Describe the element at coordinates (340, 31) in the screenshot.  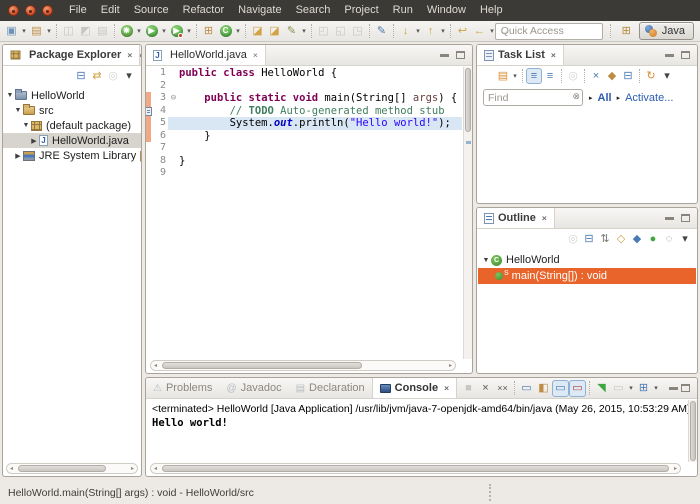
I see `misc-disabled-button-2: ◱` at that location.